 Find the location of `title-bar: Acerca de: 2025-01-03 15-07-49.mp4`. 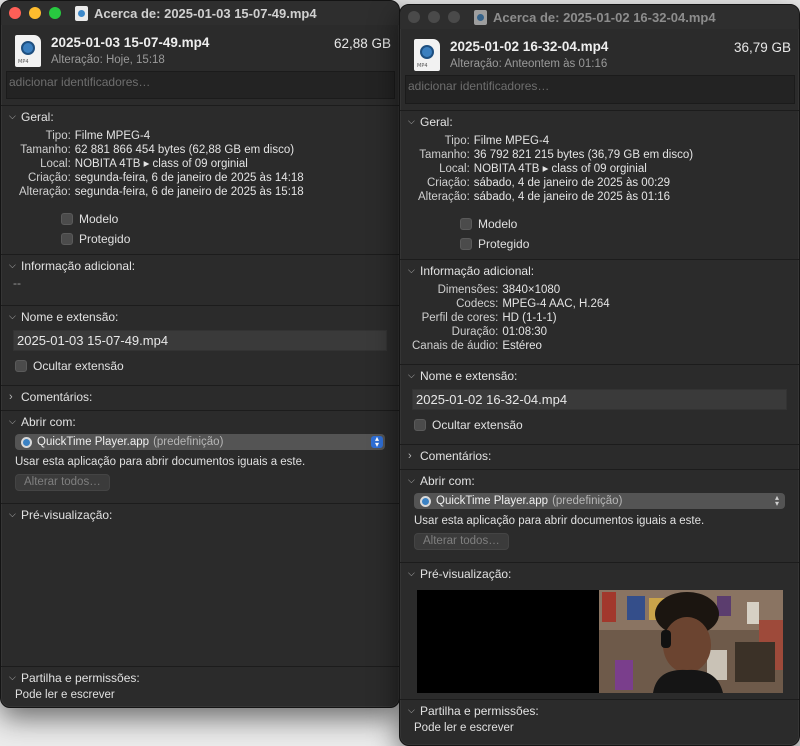

title-bar: Acerca de: 2025-01-03 15-07-49.mp4 is located at coordinates (200, 13).